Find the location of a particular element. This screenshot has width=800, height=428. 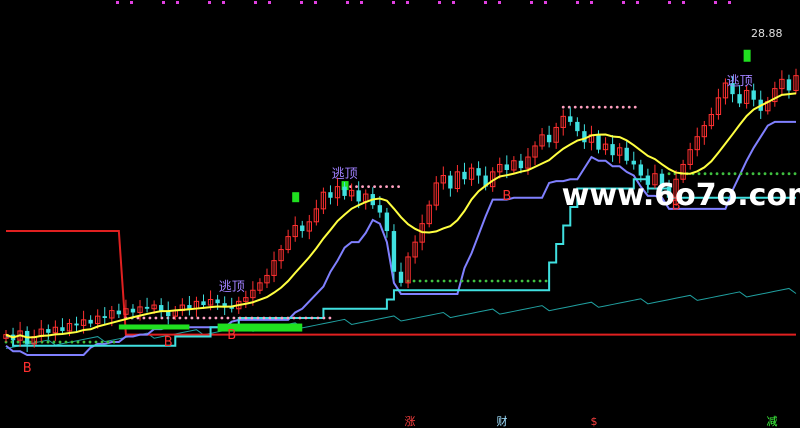

bottom-indicator-labels: 涨 财 $ 减 is located at coordinates (591, 421).